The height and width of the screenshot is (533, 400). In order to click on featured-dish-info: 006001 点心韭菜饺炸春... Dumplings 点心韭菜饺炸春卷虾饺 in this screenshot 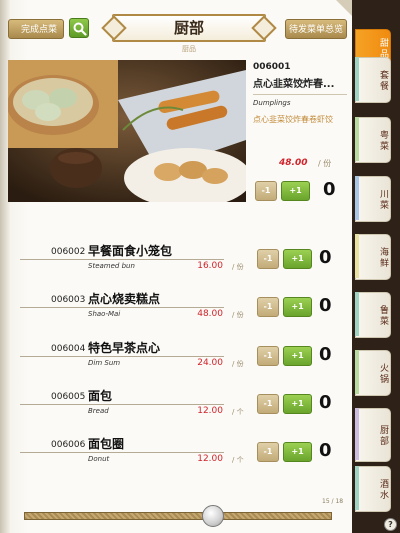, I will do `click(300, 94)`.